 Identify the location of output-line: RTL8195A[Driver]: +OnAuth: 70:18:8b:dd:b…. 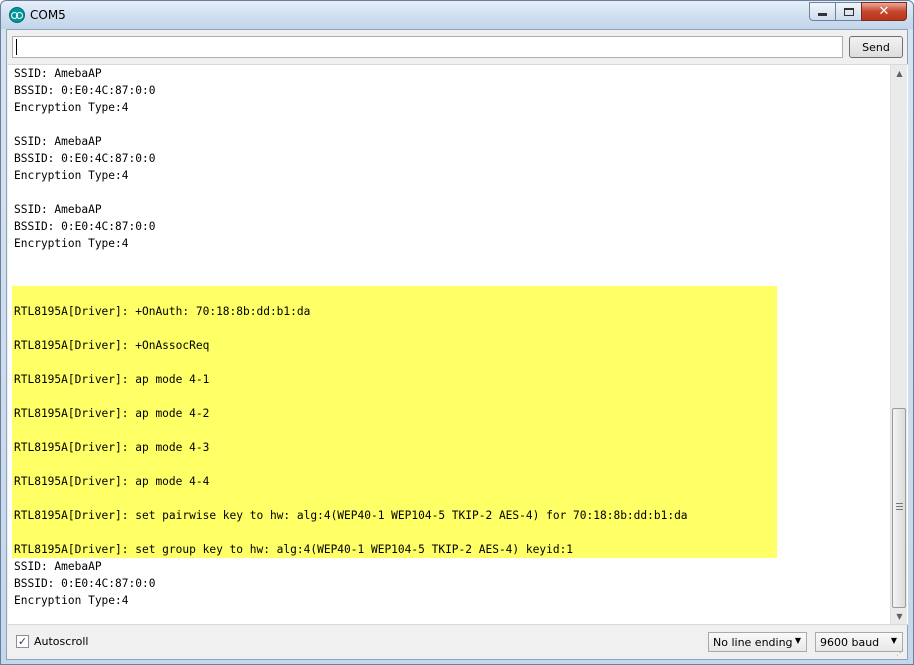
(394, 311).